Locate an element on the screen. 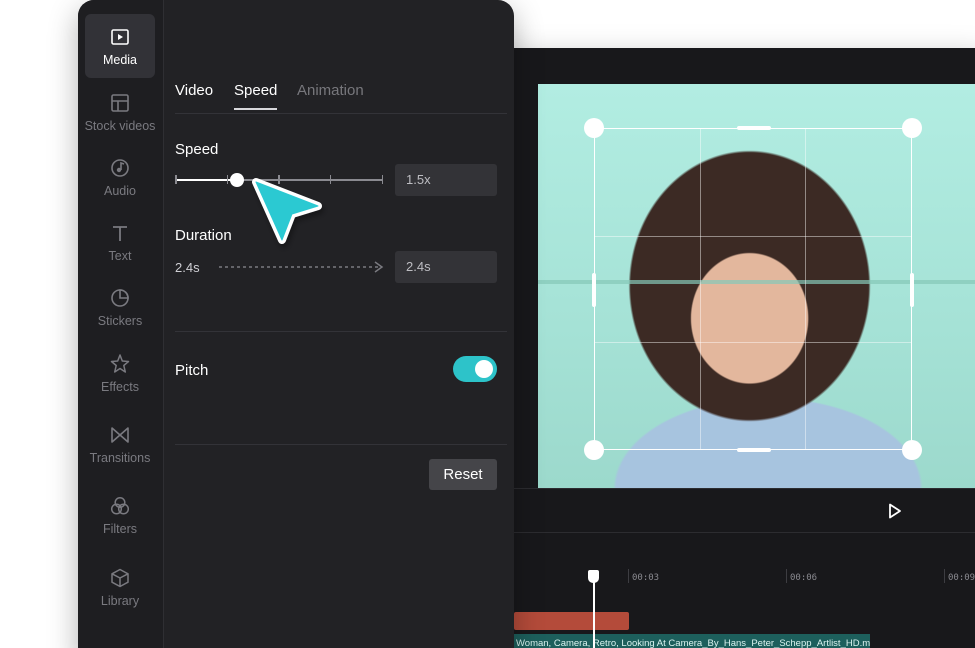  sidebar-item-library: Library is located at coordinates (120, 587).